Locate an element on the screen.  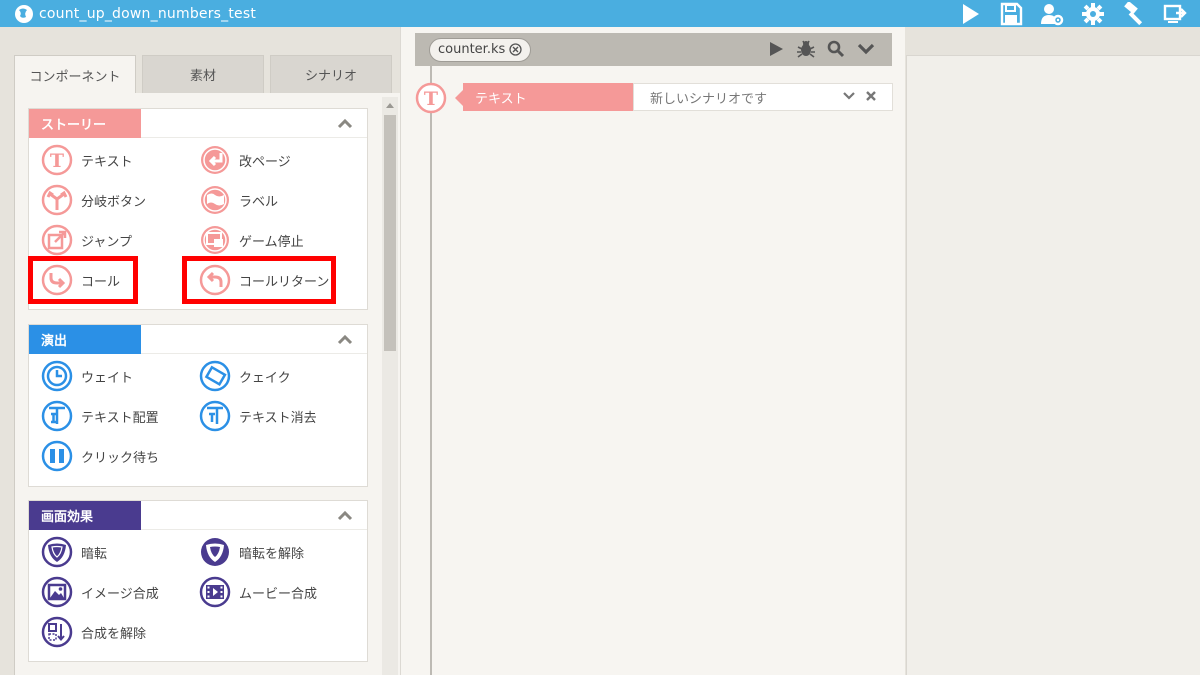
blackout-release-icon is located at coordinates (215, 552).